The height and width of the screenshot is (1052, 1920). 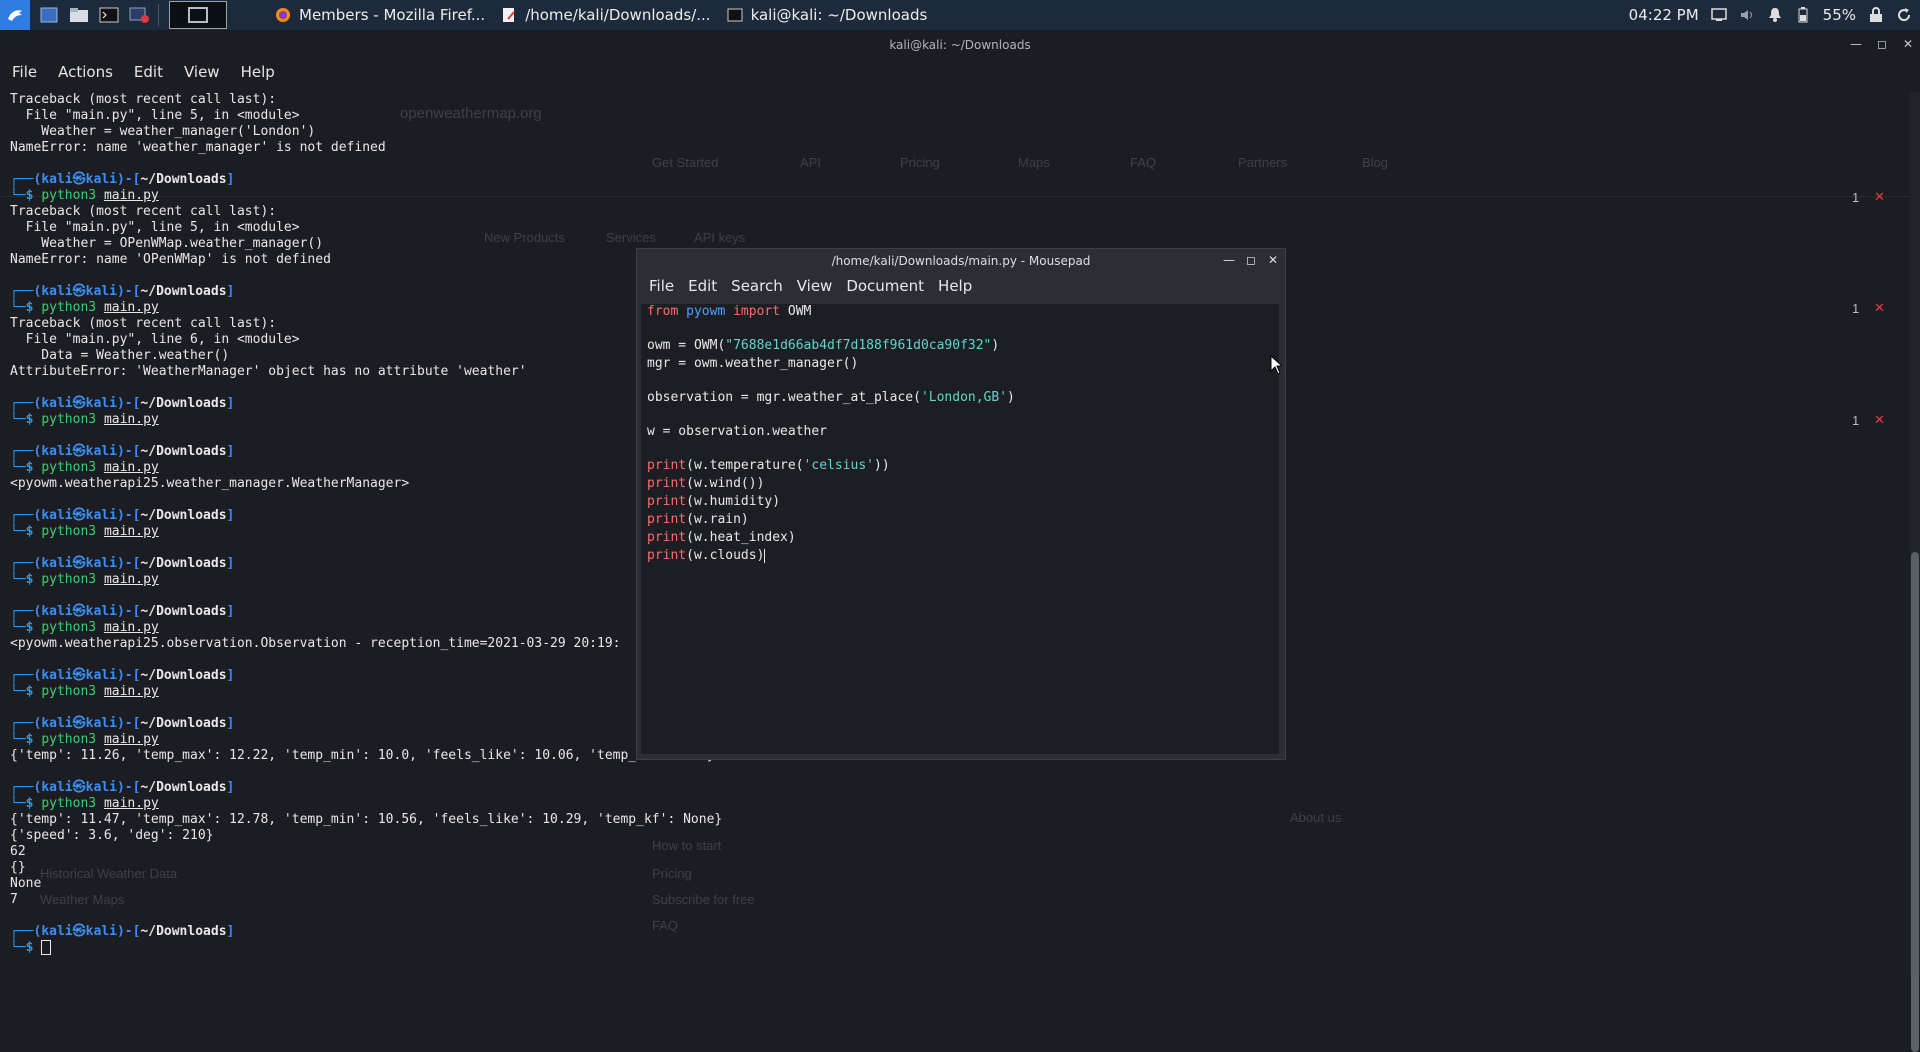 What do you see at coordinates (31, 948) in the screenshot?
I see `prompt-current: └─$` at bounding box center [31, 948].